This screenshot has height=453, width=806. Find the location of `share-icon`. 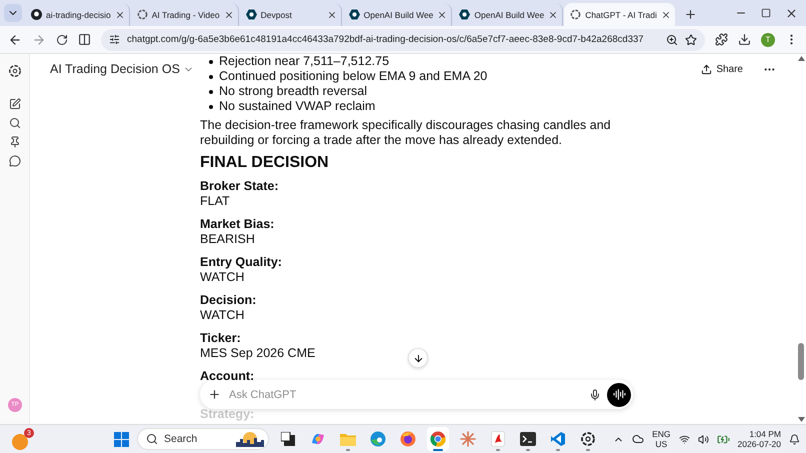

share-icon is located at coordinates (706, 69).